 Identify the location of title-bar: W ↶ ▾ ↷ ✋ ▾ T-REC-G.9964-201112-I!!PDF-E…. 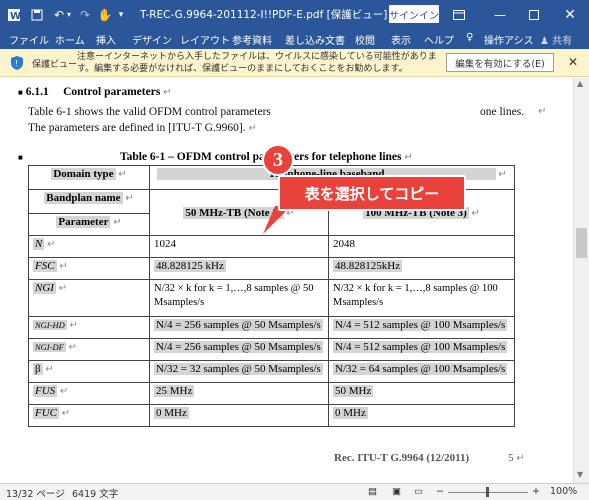
(294, 14).